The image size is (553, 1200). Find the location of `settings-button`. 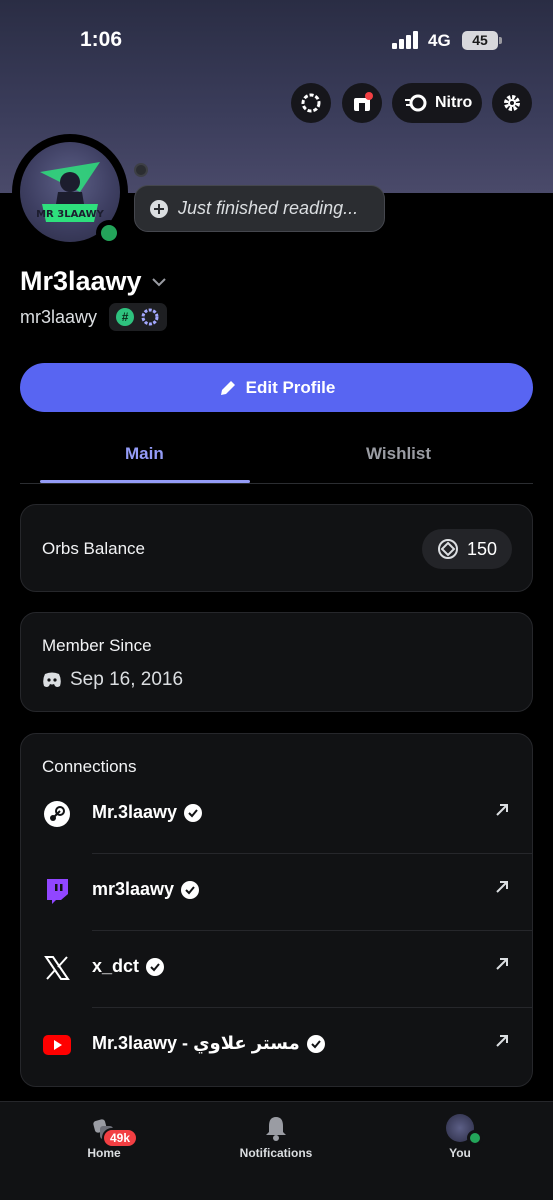

settings-button is located at coordinates (512, 103).